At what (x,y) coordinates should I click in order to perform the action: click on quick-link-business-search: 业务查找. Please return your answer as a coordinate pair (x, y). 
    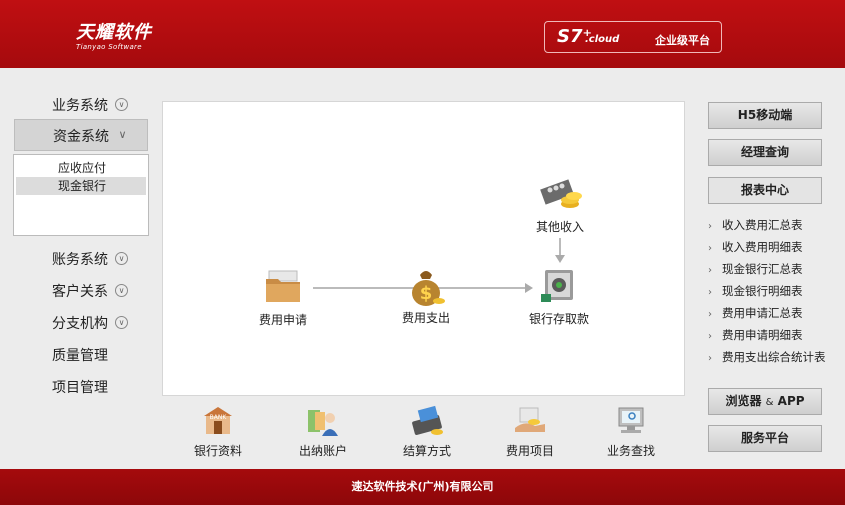
    Looking at the image, I should click on (631, 431).